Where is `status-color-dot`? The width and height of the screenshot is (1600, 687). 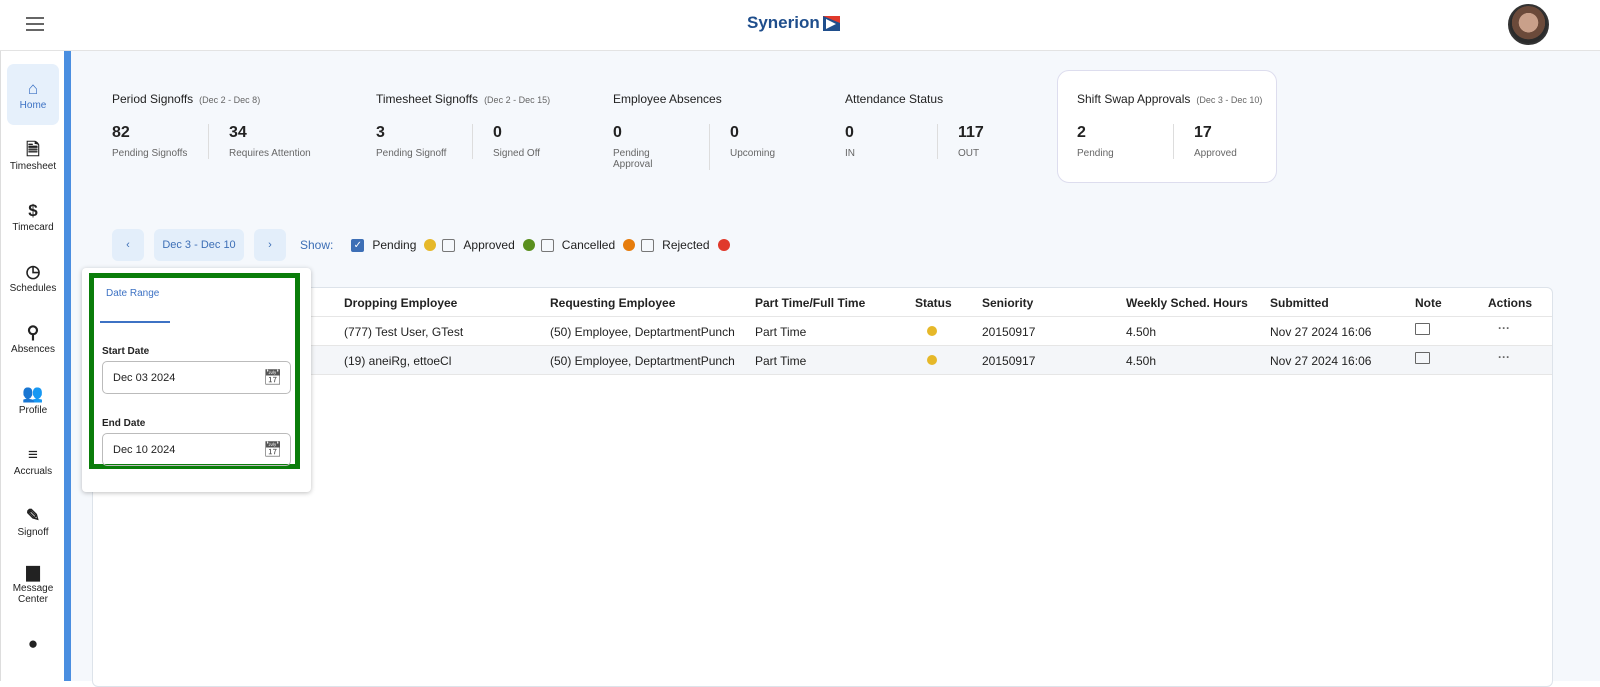 status-color-dot is located at coordinates (723, 245).